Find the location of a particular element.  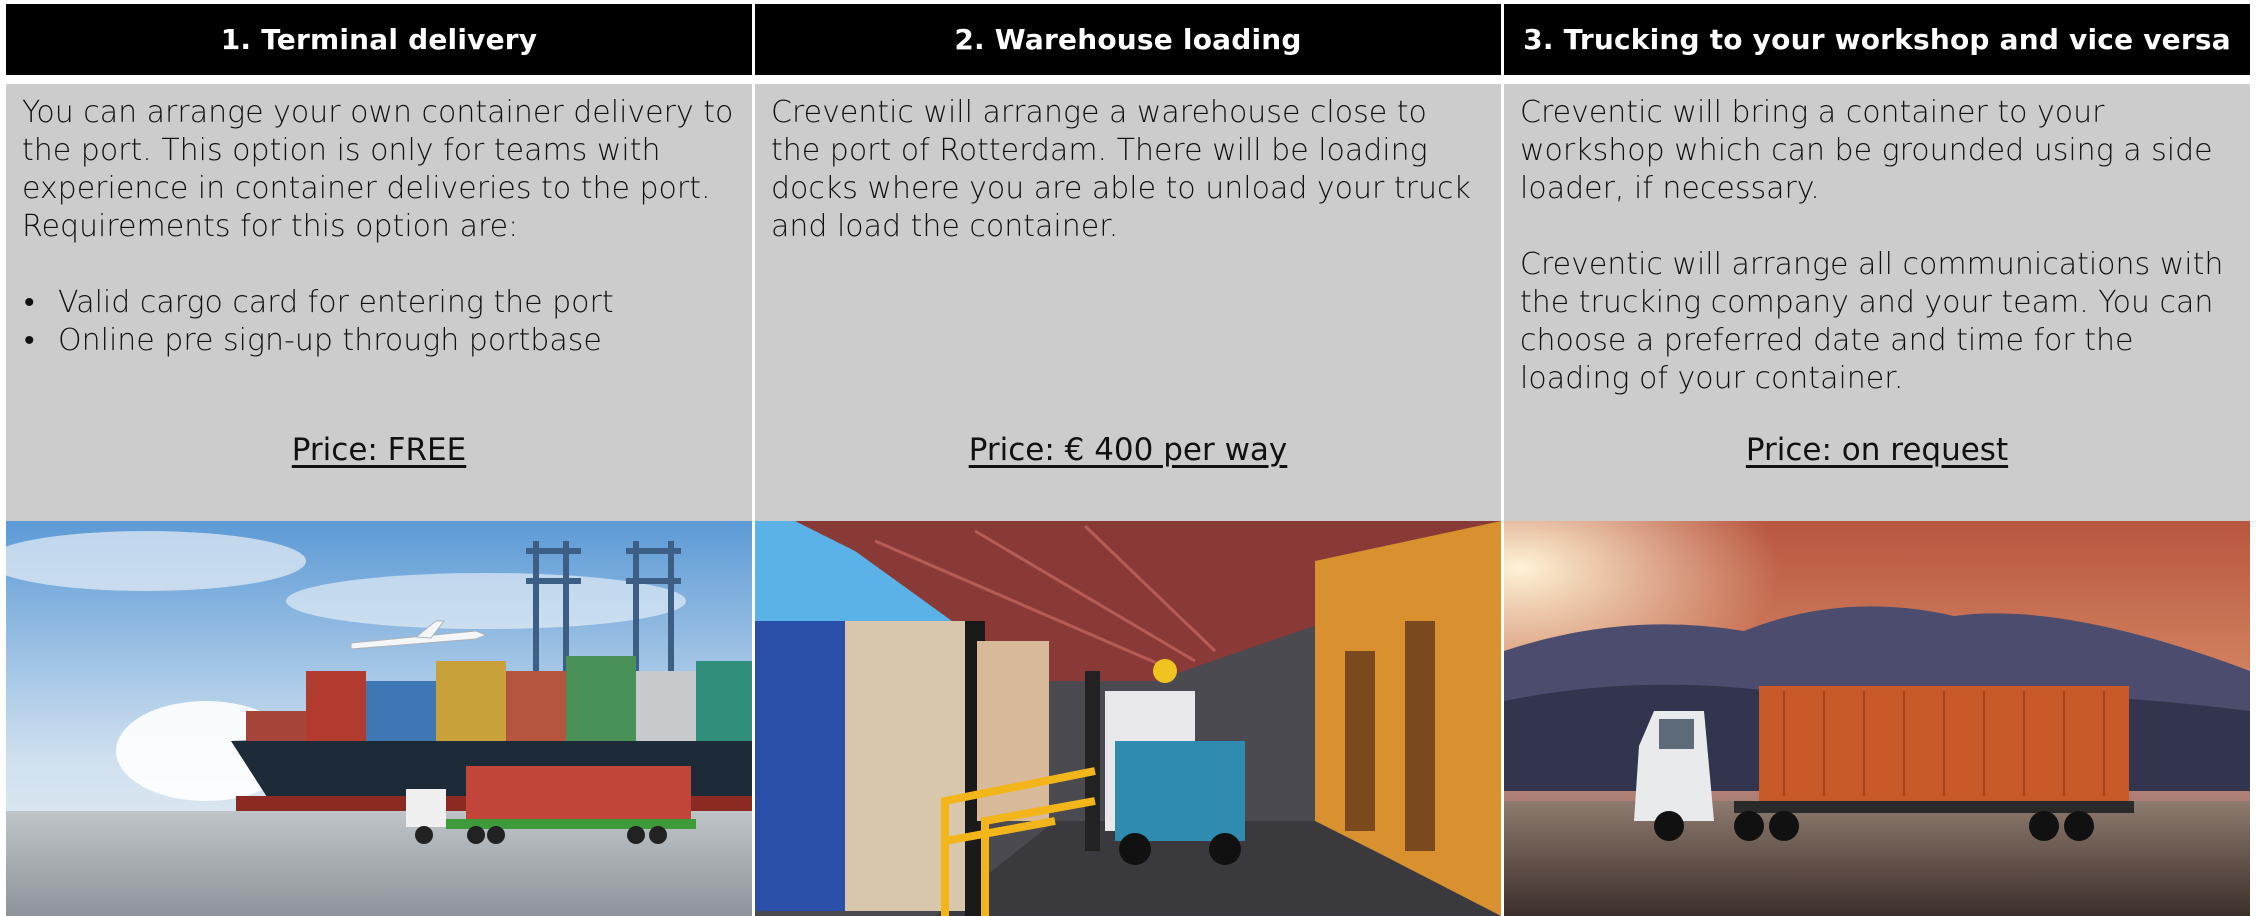

column-title: 1. Terminal delivery is located at coordinates (379, 39).